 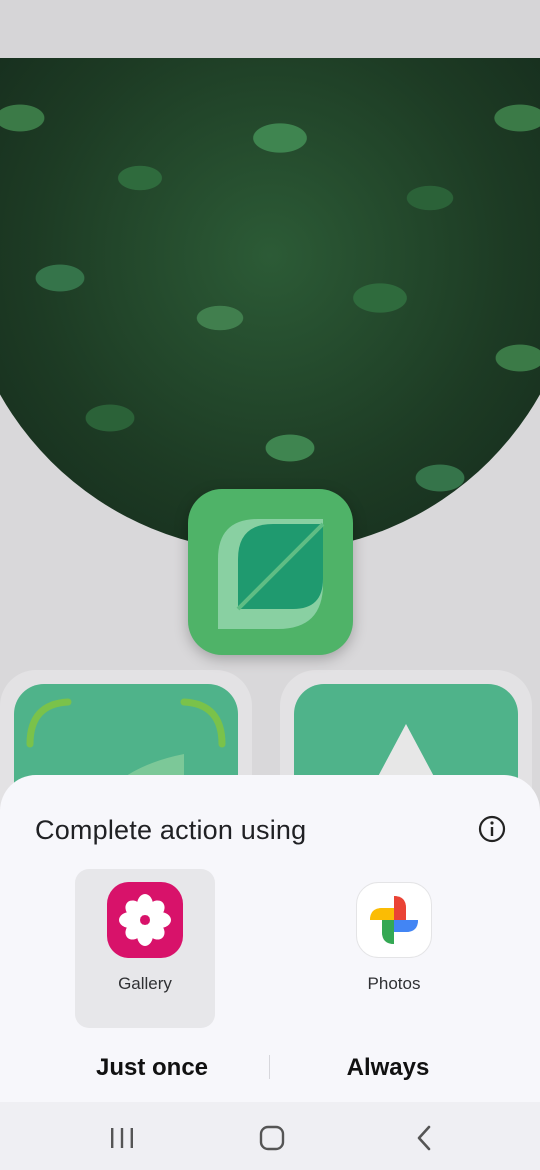 What do you see at coordinates (394, 920) in the screenshot?
I see `photos-pinwheel-icon` at bounding box center [394, 920].